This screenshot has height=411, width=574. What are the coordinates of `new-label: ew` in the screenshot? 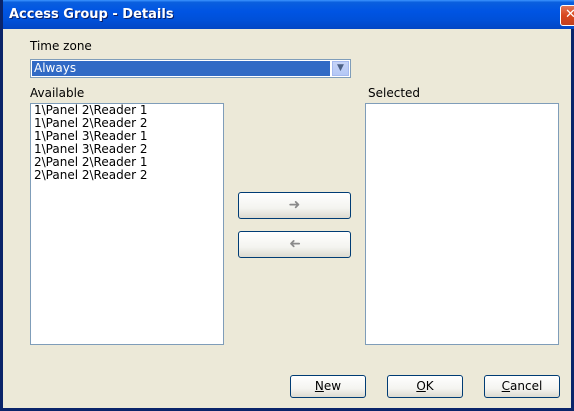 It's located at (332, 386).